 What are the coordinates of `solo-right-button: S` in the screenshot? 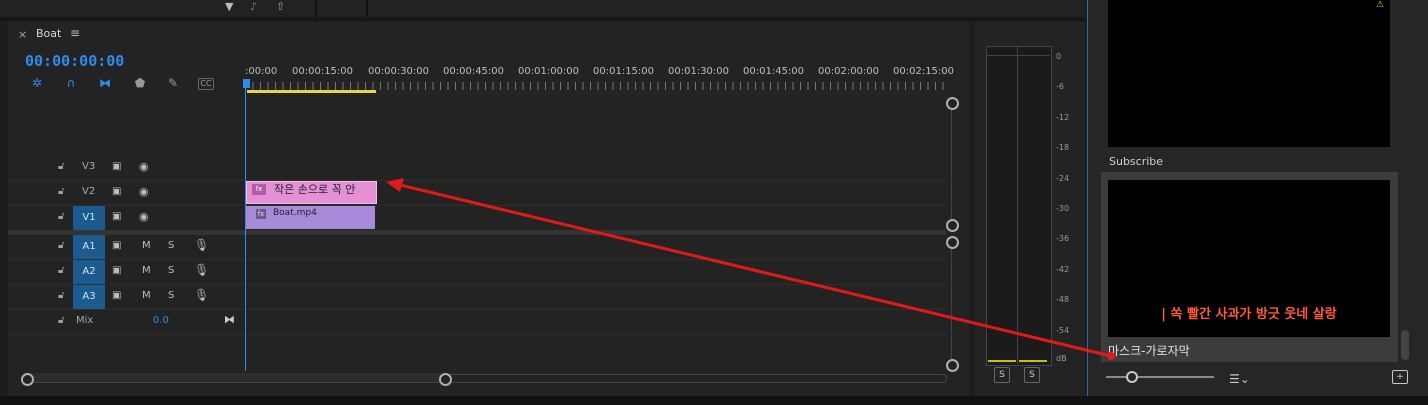 It's located at (1032, 375).